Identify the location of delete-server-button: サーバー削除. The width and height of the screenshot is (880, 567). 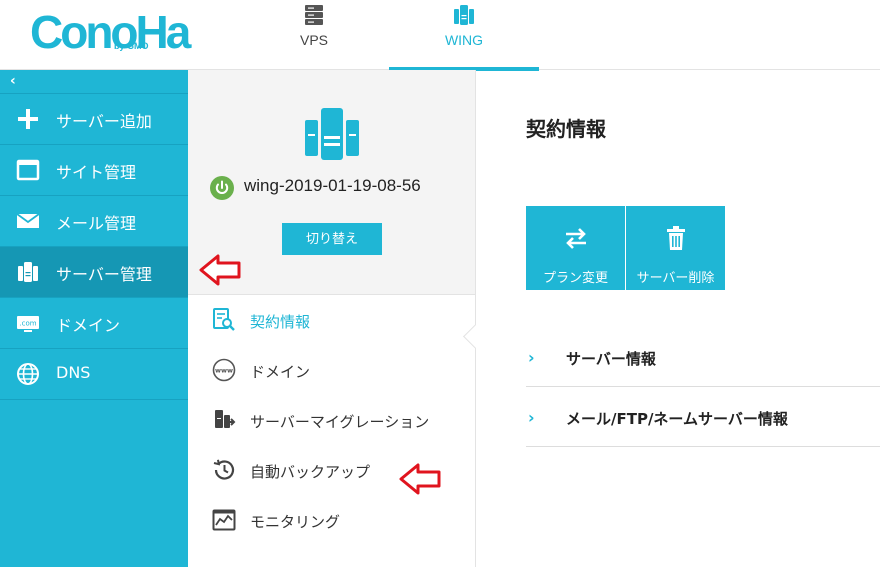
(675, 248).